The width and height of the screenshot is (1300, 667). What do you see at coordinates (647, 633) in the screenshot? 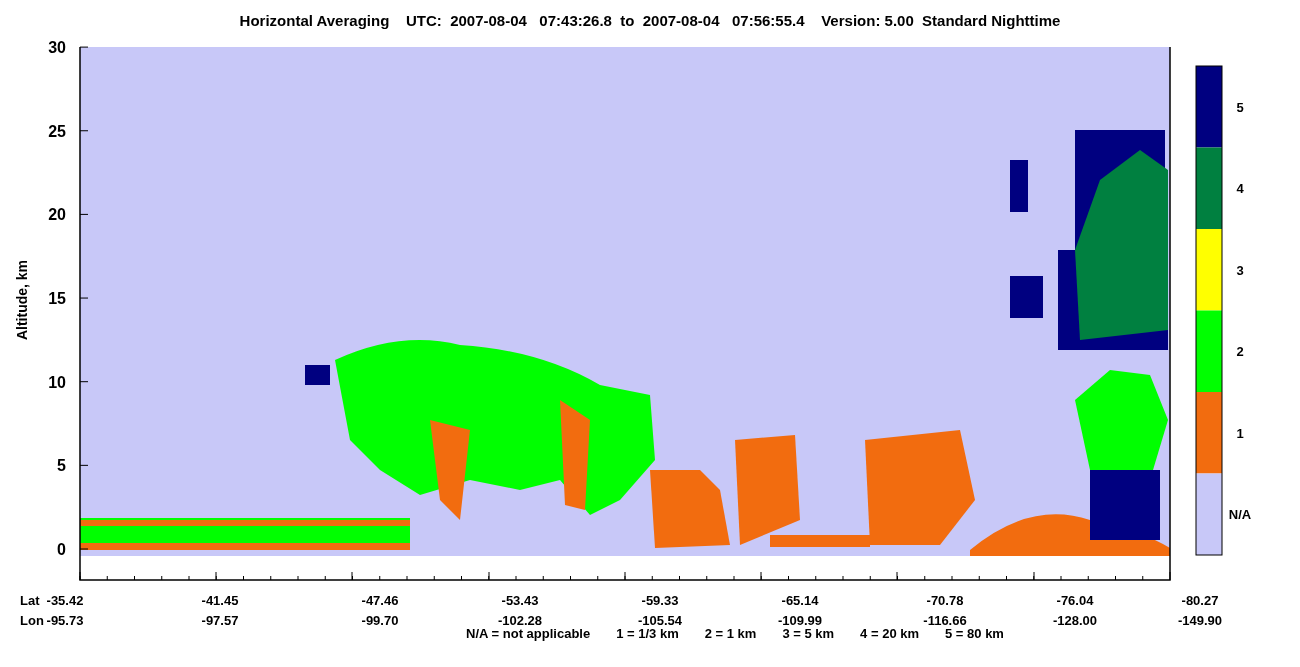
I see `legend-item: 1 = 1/3 km` at bounding box center [647, 633].